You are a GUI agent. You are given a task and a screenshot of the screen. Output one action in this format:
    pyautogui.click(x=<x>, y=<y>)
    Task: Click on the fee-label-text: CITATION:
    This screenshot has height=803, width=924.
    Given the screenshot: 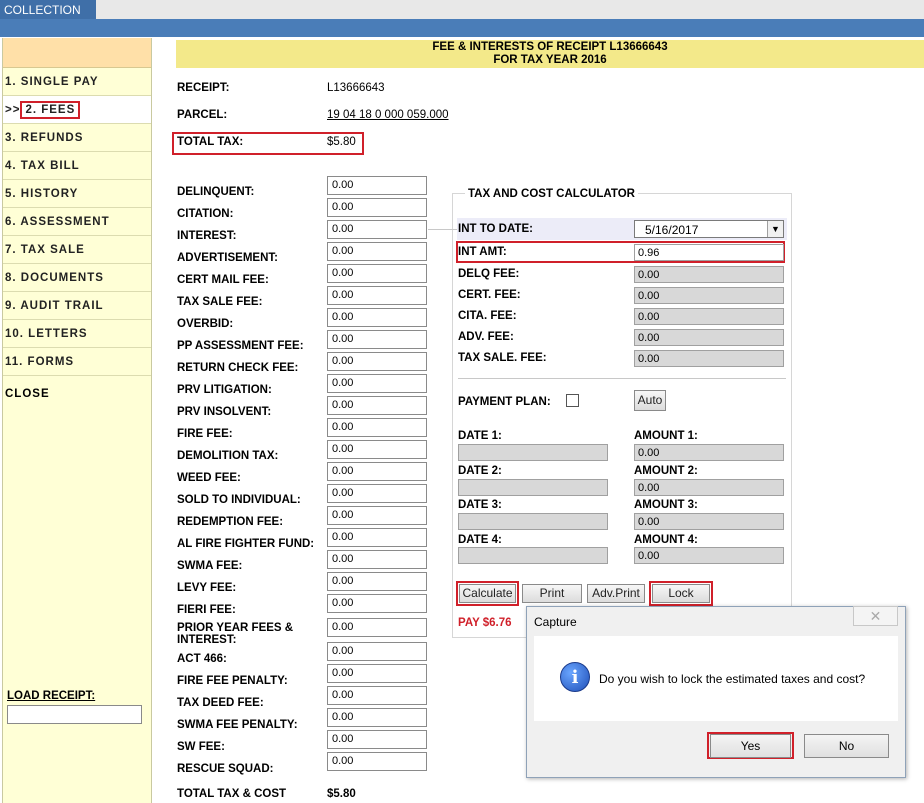 What is the action you would take?
    pyautogui.click(x=205, y=214)
    